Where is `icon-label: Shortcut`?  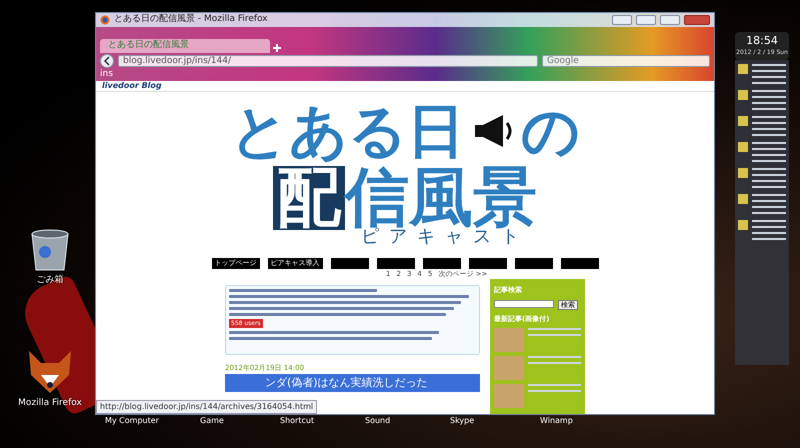 icon-label: Shortcut is located at coordinates (297, 421).